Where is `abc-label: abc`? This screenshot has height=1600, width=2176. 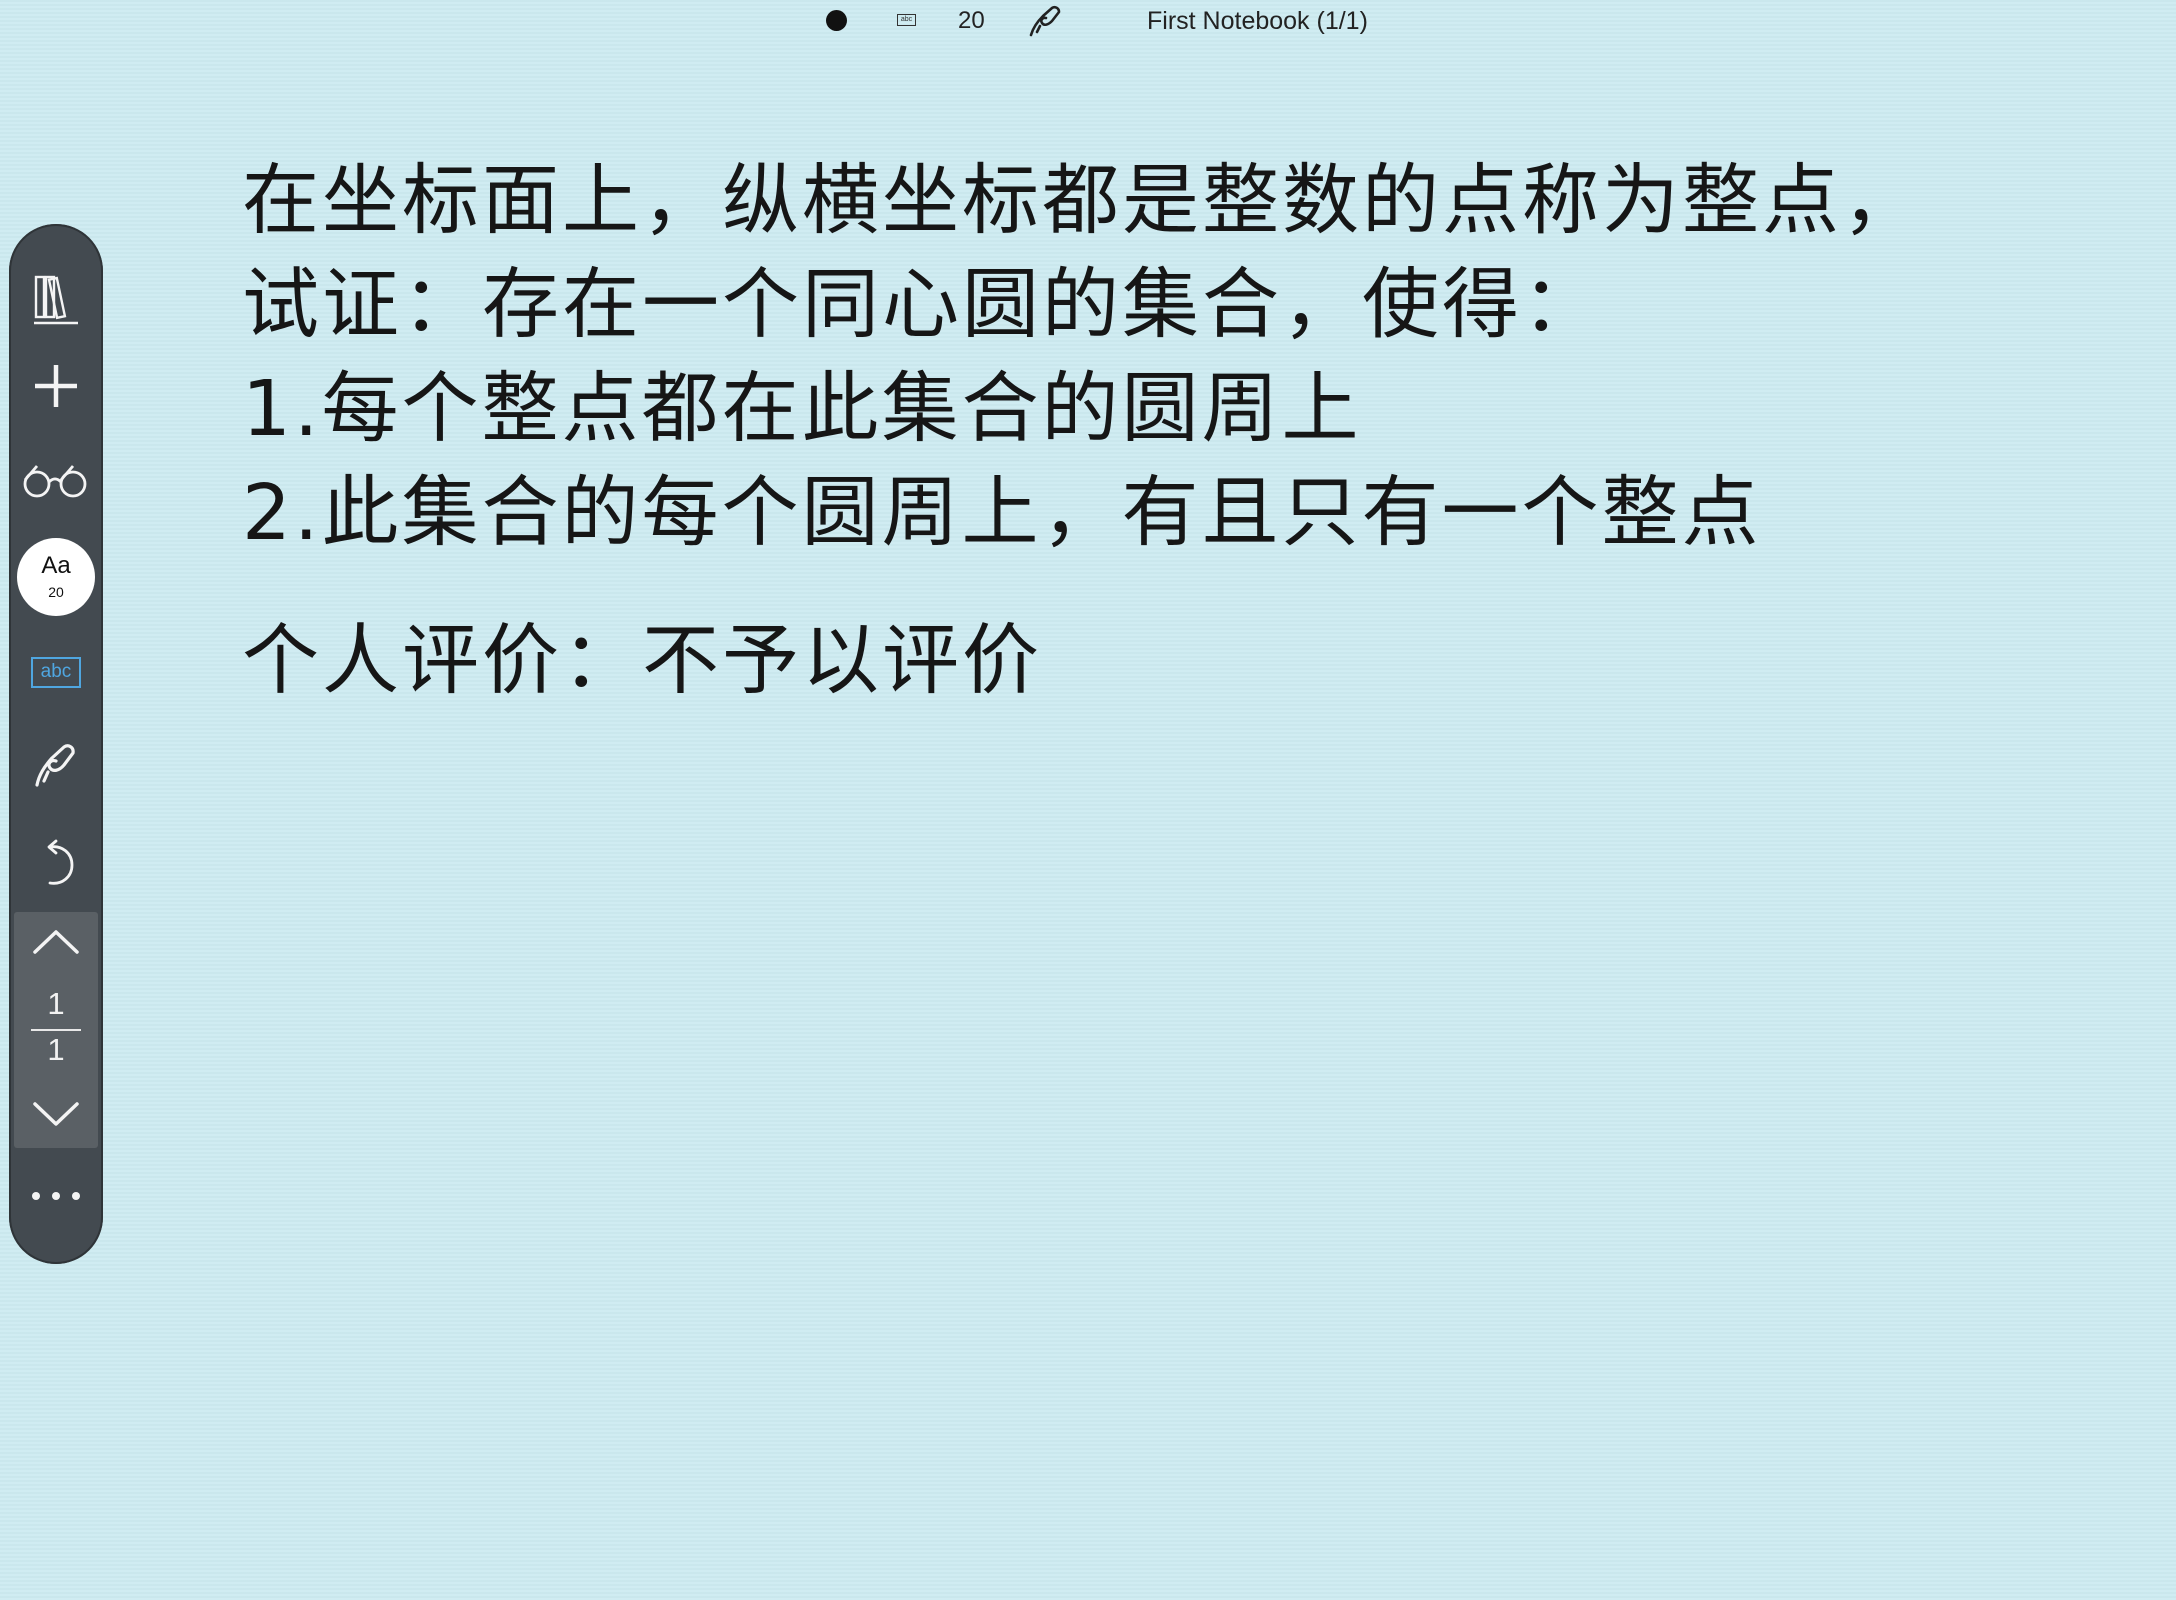 abc-label: abc is located at coordinates (56, 672).